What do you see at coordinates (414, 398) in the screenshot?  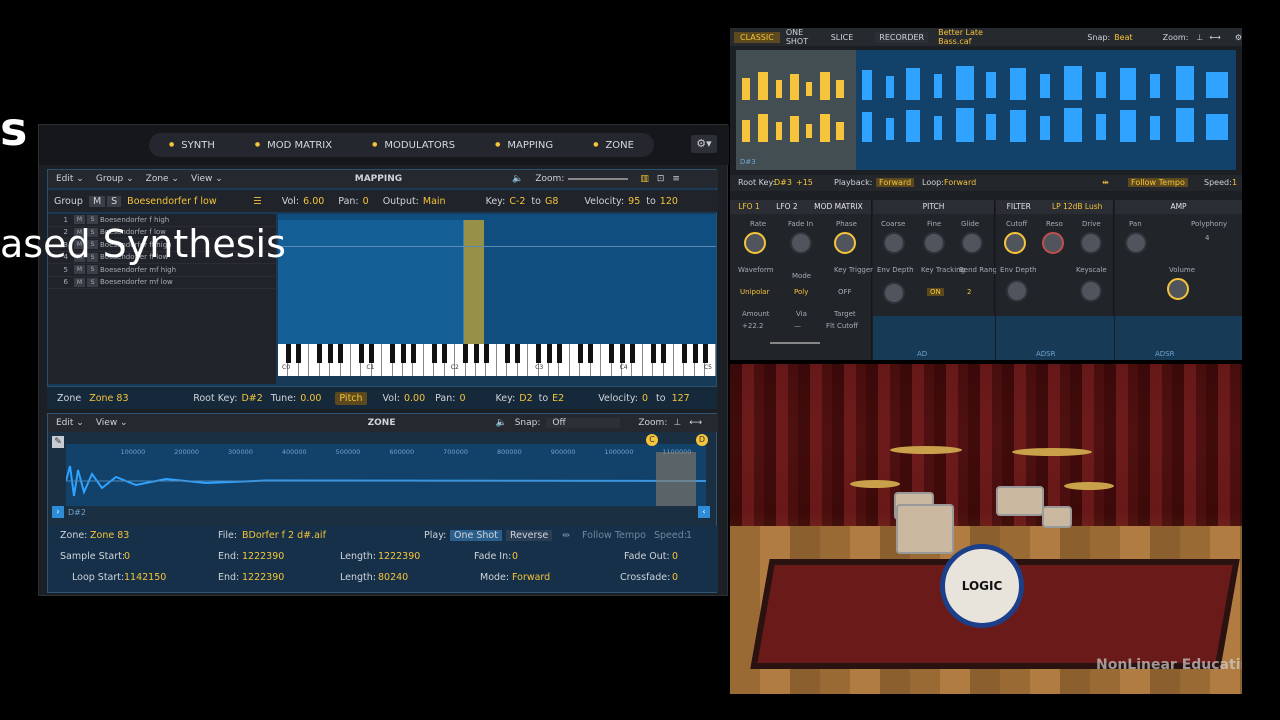 I see `zone-vol-value: 0.00` at bounding box center [414, 398].